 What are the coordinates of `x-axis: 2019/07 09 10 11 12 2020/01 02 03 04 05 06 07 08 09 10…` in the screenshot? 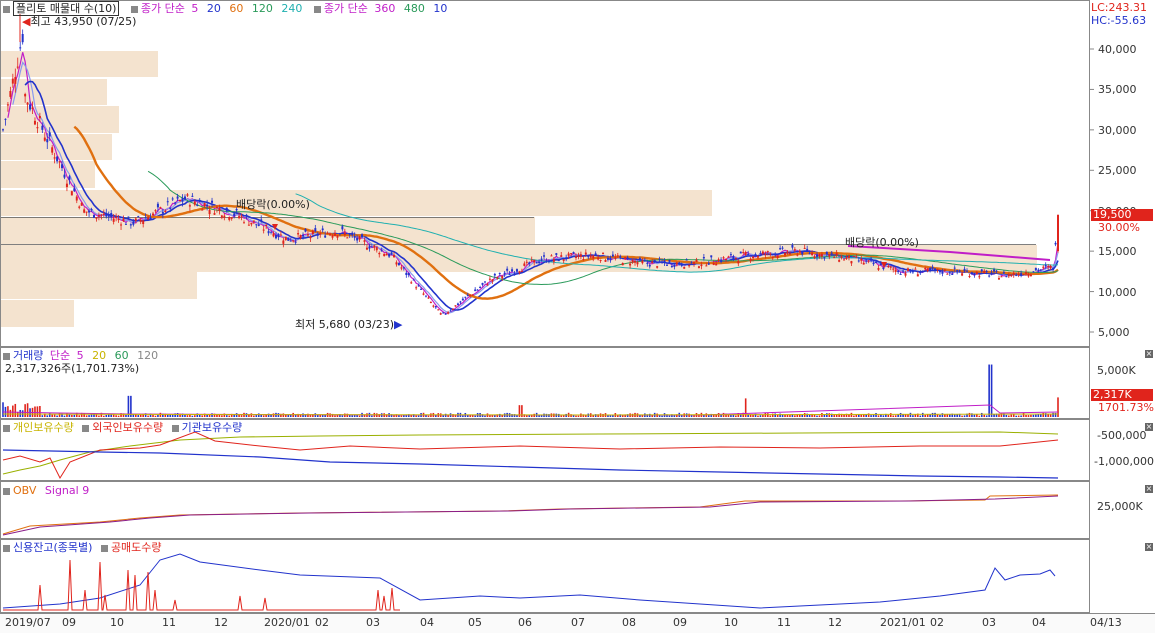 It's located at (577, 623).